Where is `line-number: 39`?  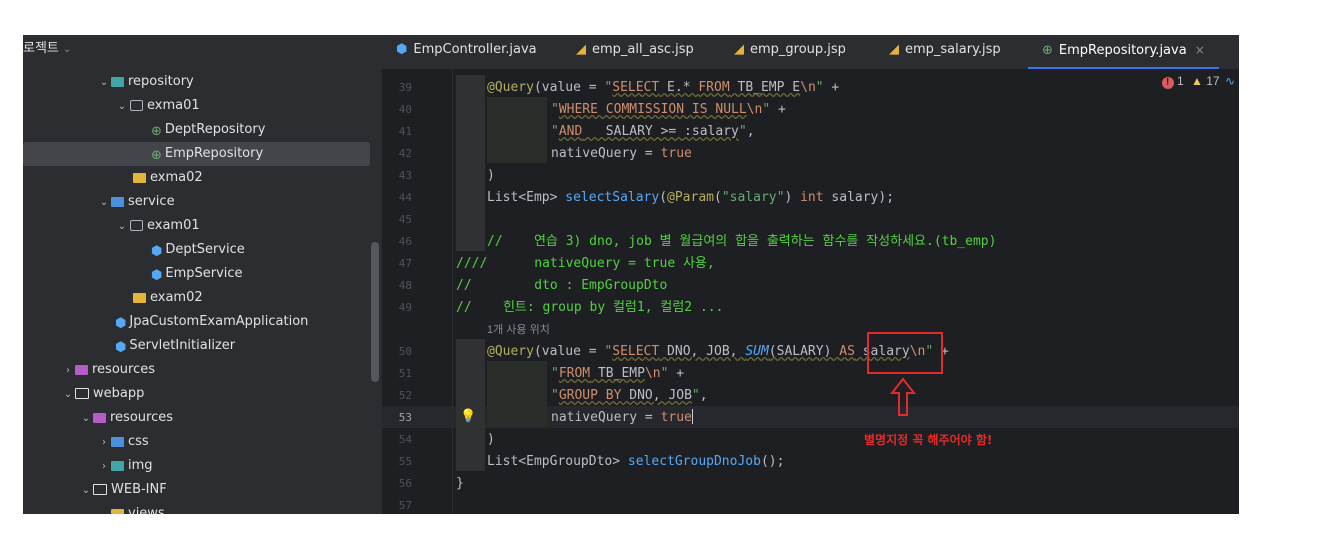 line-number: 39 is located at coordinates (405, 87).